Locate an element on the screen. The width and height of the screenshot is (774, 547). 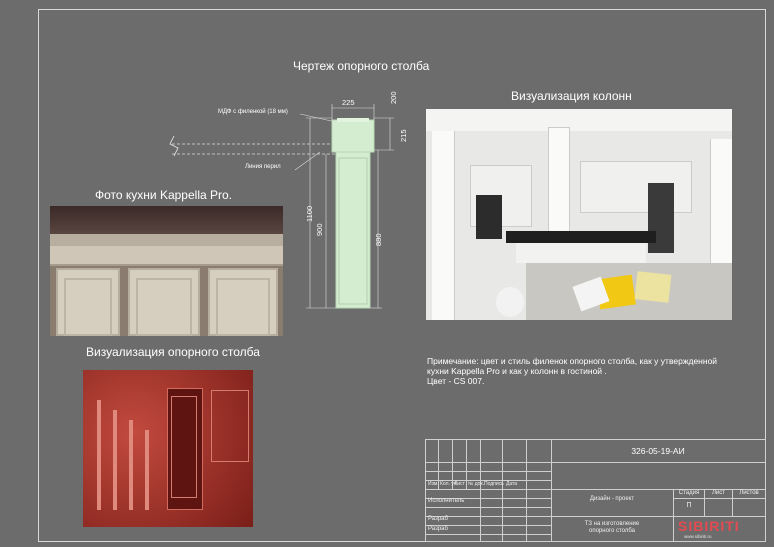
col-podp: Подпись is located at coordinates (494, 484).